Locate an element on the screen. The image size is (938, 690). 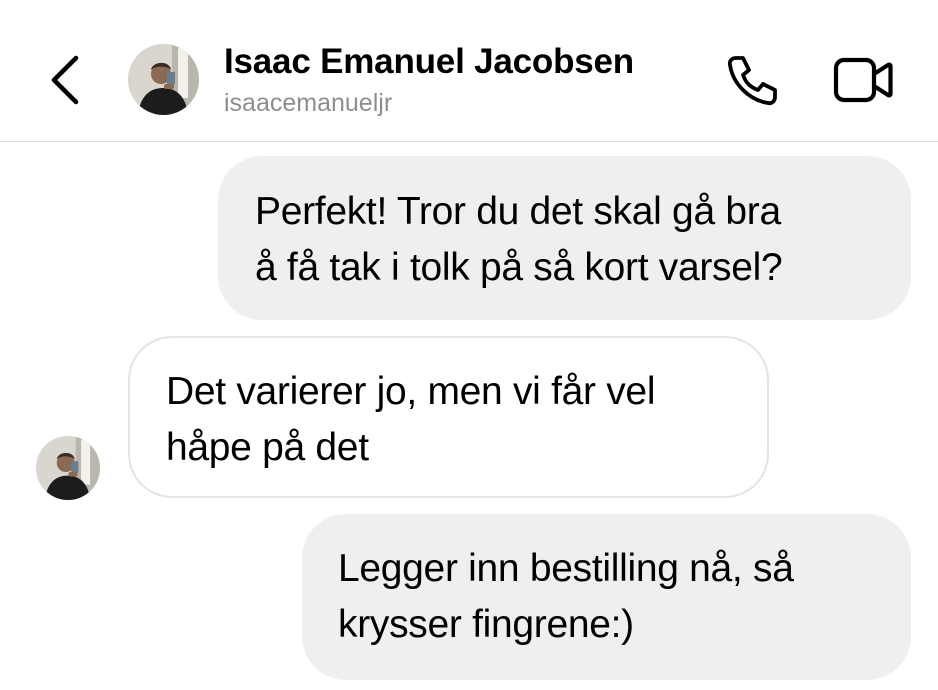
contact-avatar is located at coordinates (163, 79).